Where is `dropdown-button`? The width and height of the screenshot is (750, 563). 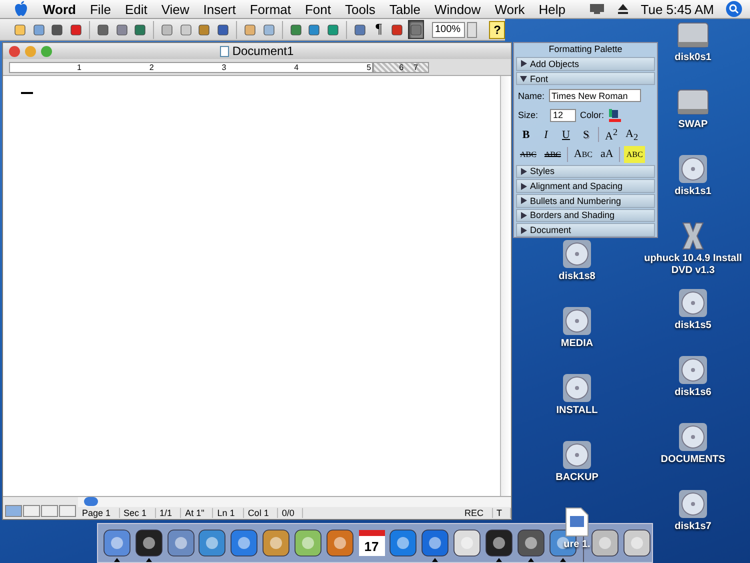 dropdown-button is located at coordinates (472, 30).